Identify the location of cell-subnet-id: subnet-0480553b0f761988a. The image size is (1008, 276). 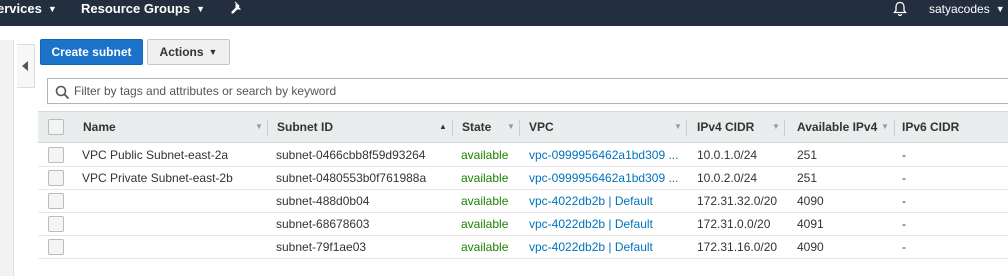
(351, 178).